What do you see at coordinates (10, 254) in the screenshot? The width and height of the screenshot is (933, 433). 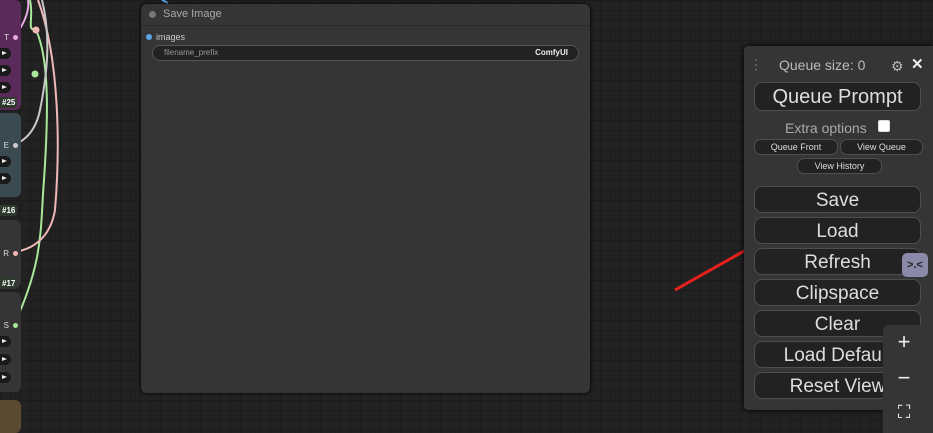 I see `left-node-3: R #17` at bounding box center [10, 254].